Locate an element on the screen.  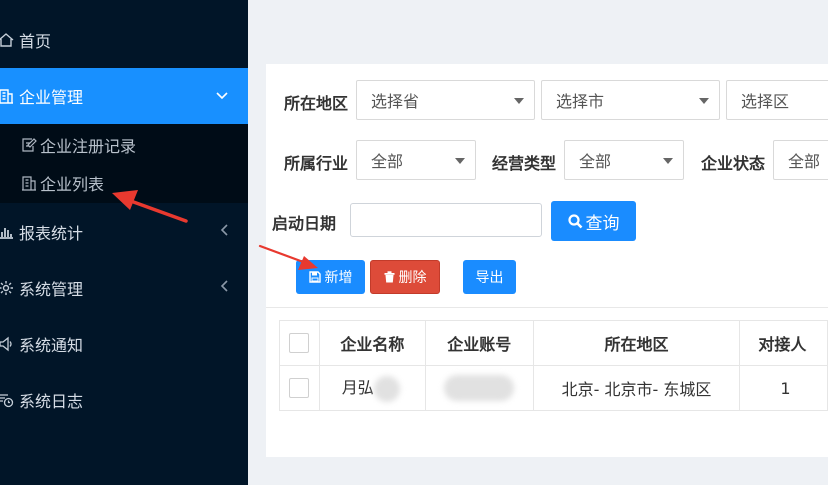
add-button-label: 新增 is located at coordinates (338, 278).